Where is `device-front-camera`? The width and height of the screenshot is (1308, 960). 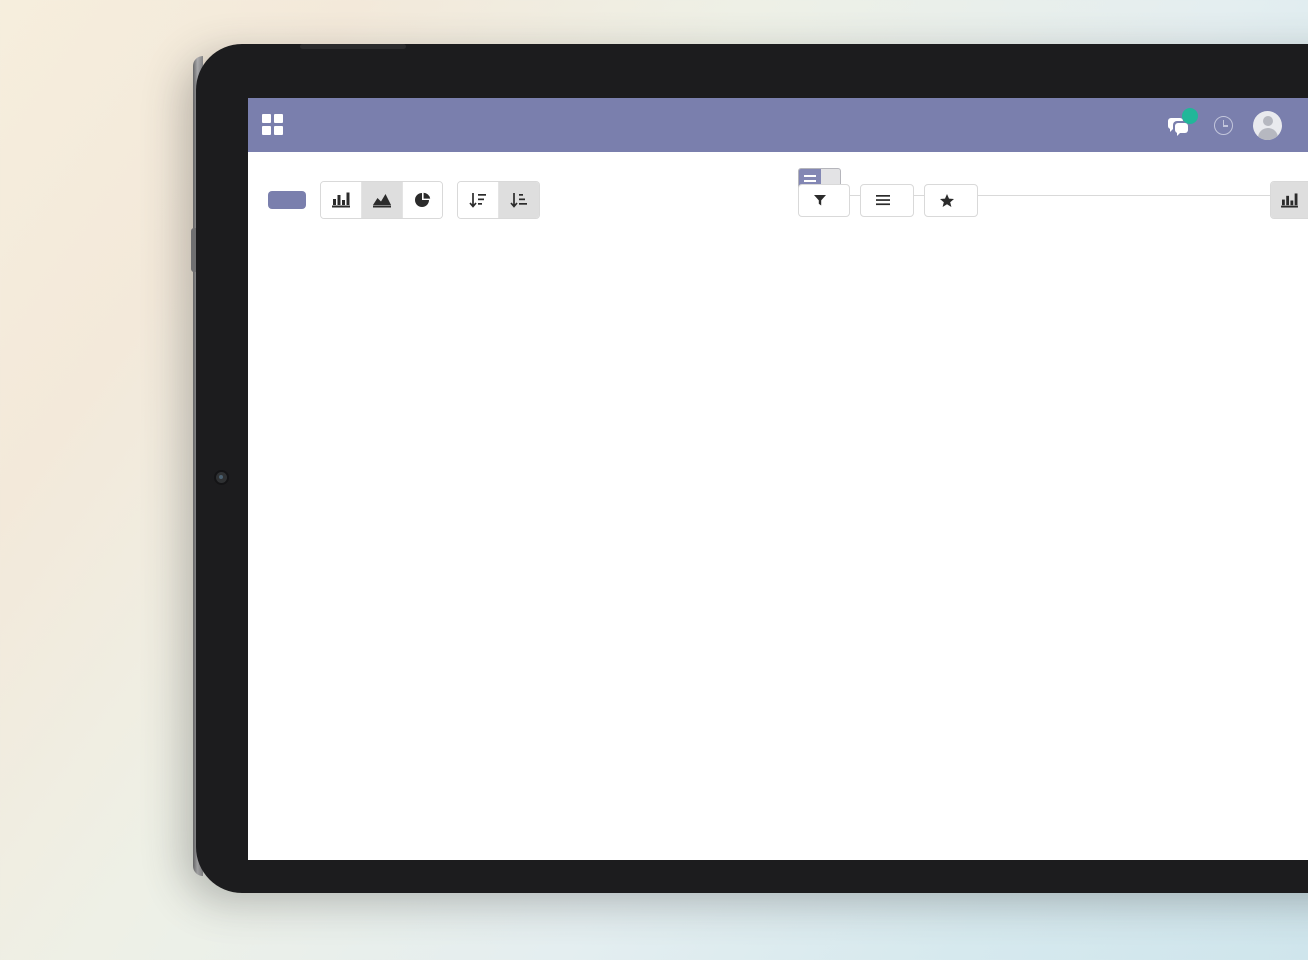 device-front-camera is located at coordinates (221, 477).